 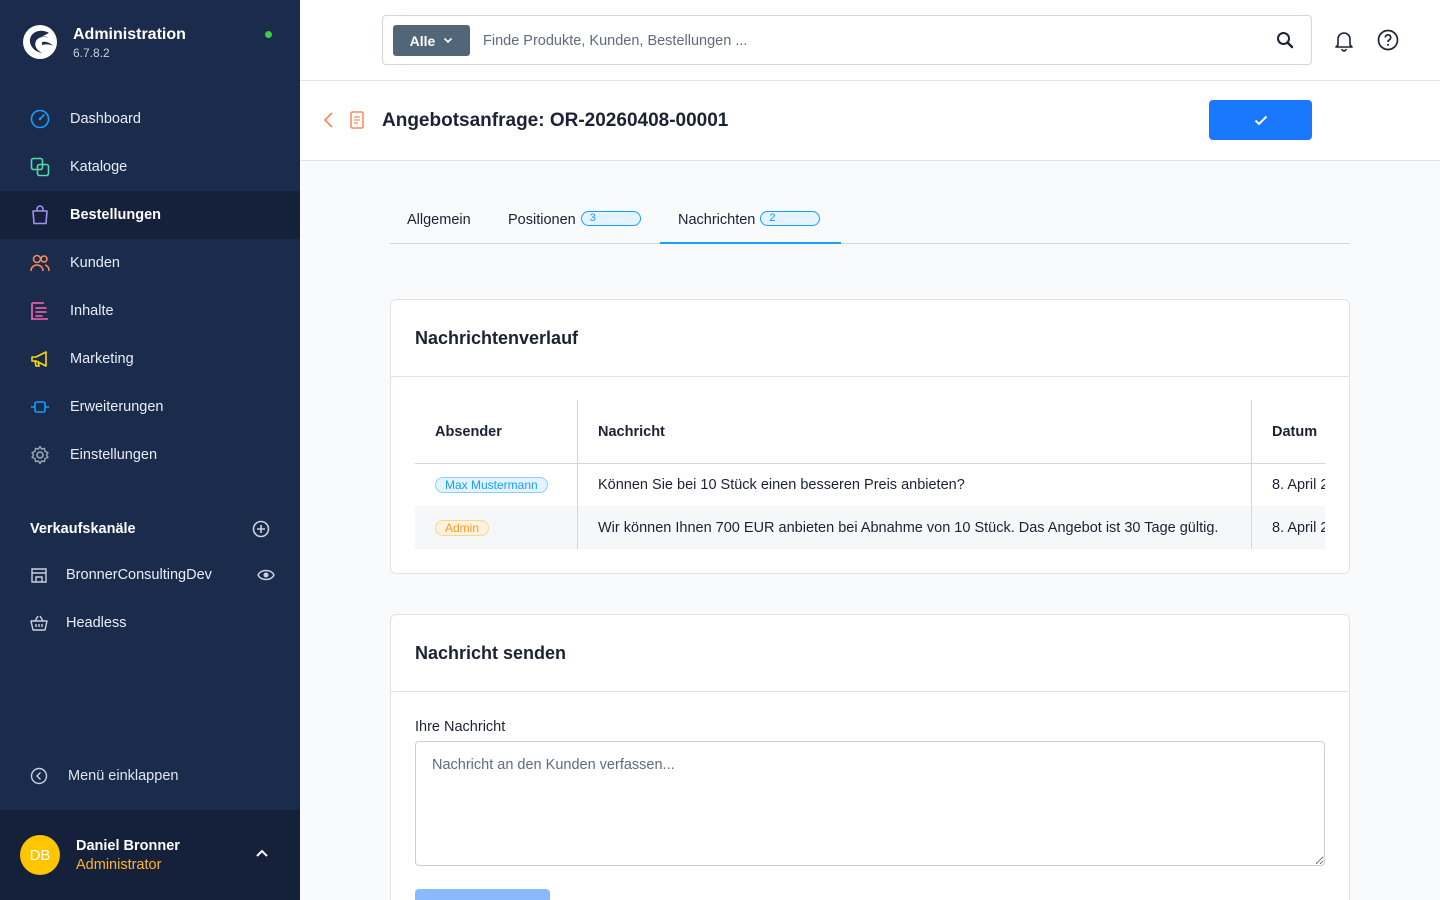 What do you see at coordinates (1388, 40) in the screenshot?
I see `help-icon` at bounding box center [1388, 40].